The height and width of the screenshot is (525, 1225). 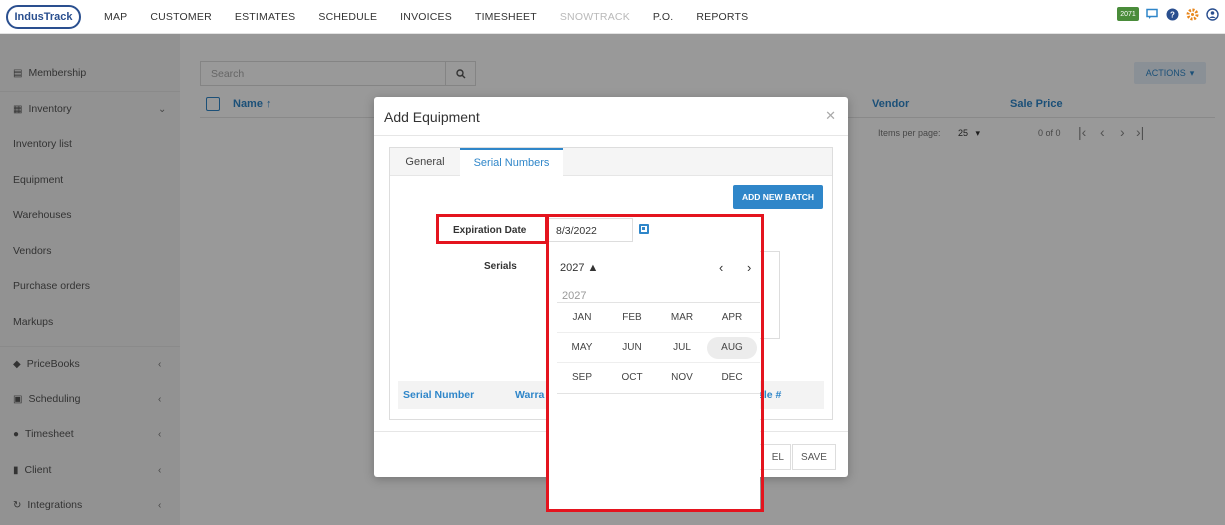 What do you see at coordinates (492, 229) in the screenshot?
I see `highlight-expiration-label` at bounding box center [492, 229].